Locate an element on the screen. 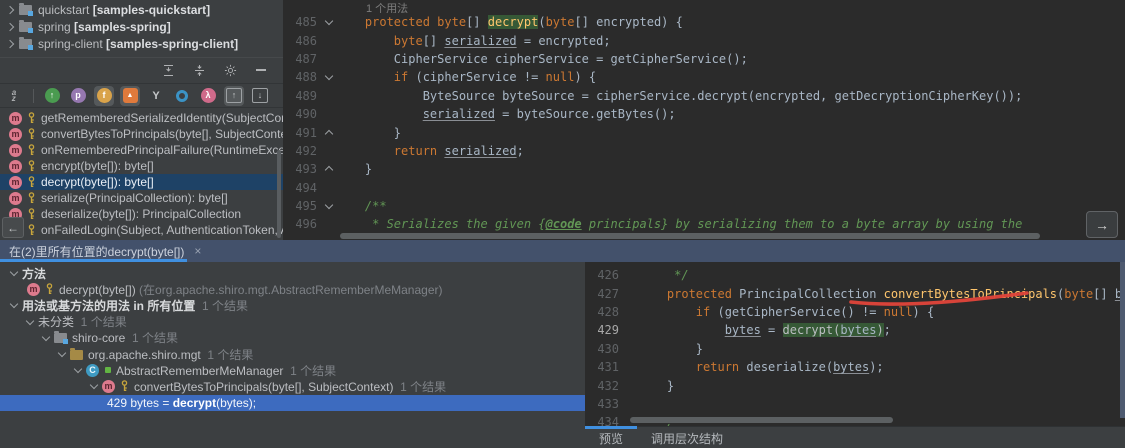  show-lambdas-icon: λ is located at coordinates (208, 96).